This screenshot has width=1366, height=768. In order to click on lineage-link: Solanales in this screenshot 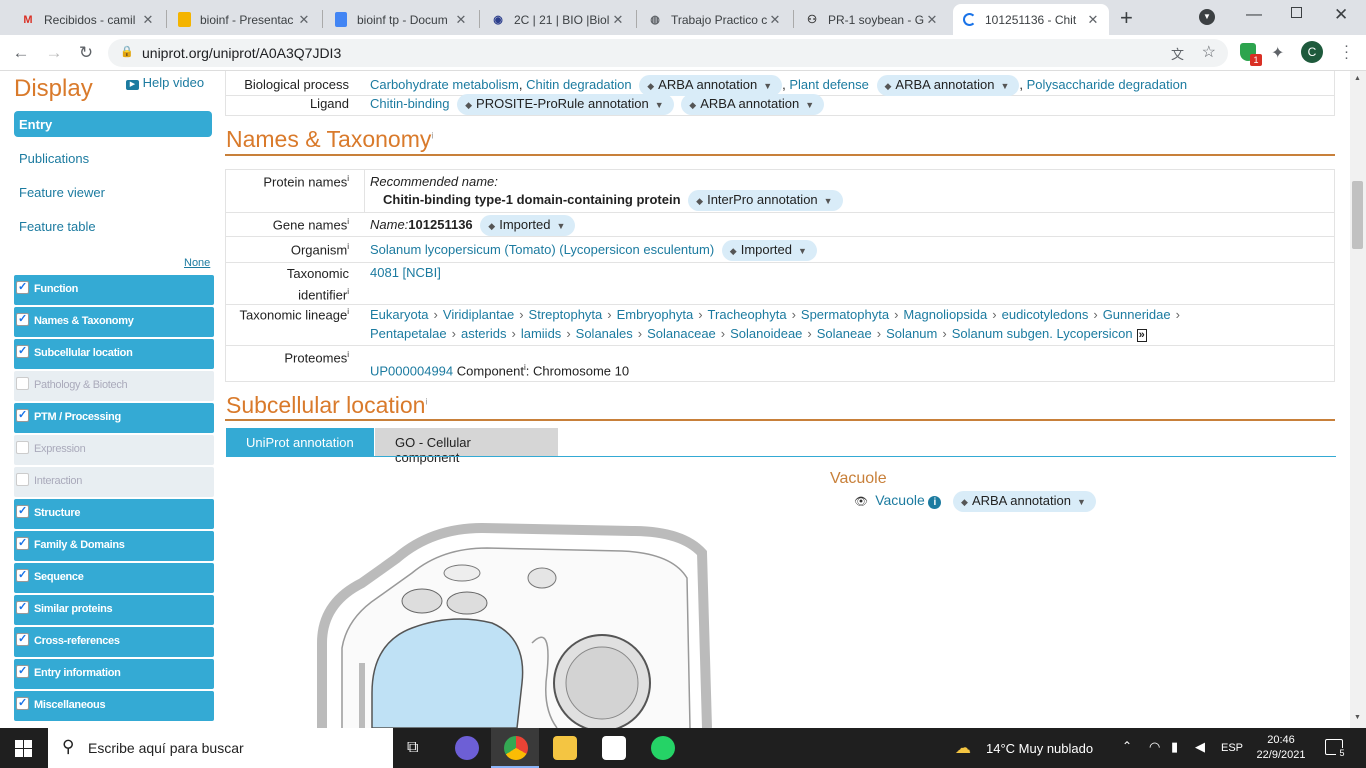, I will do `click(604, 333)`.